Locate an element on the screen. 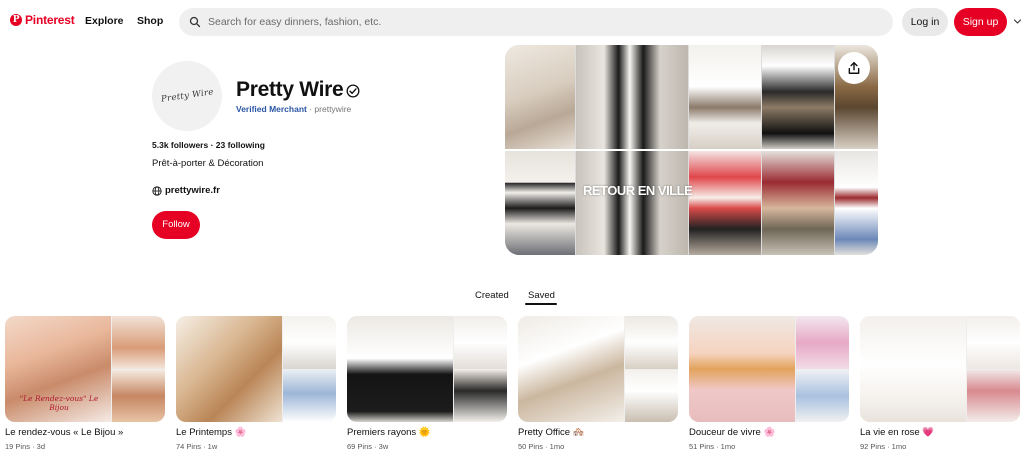 This screenshot has height=455, width=1024. pinterest-logo: P Pinterest is located at coordinates (42, 20).